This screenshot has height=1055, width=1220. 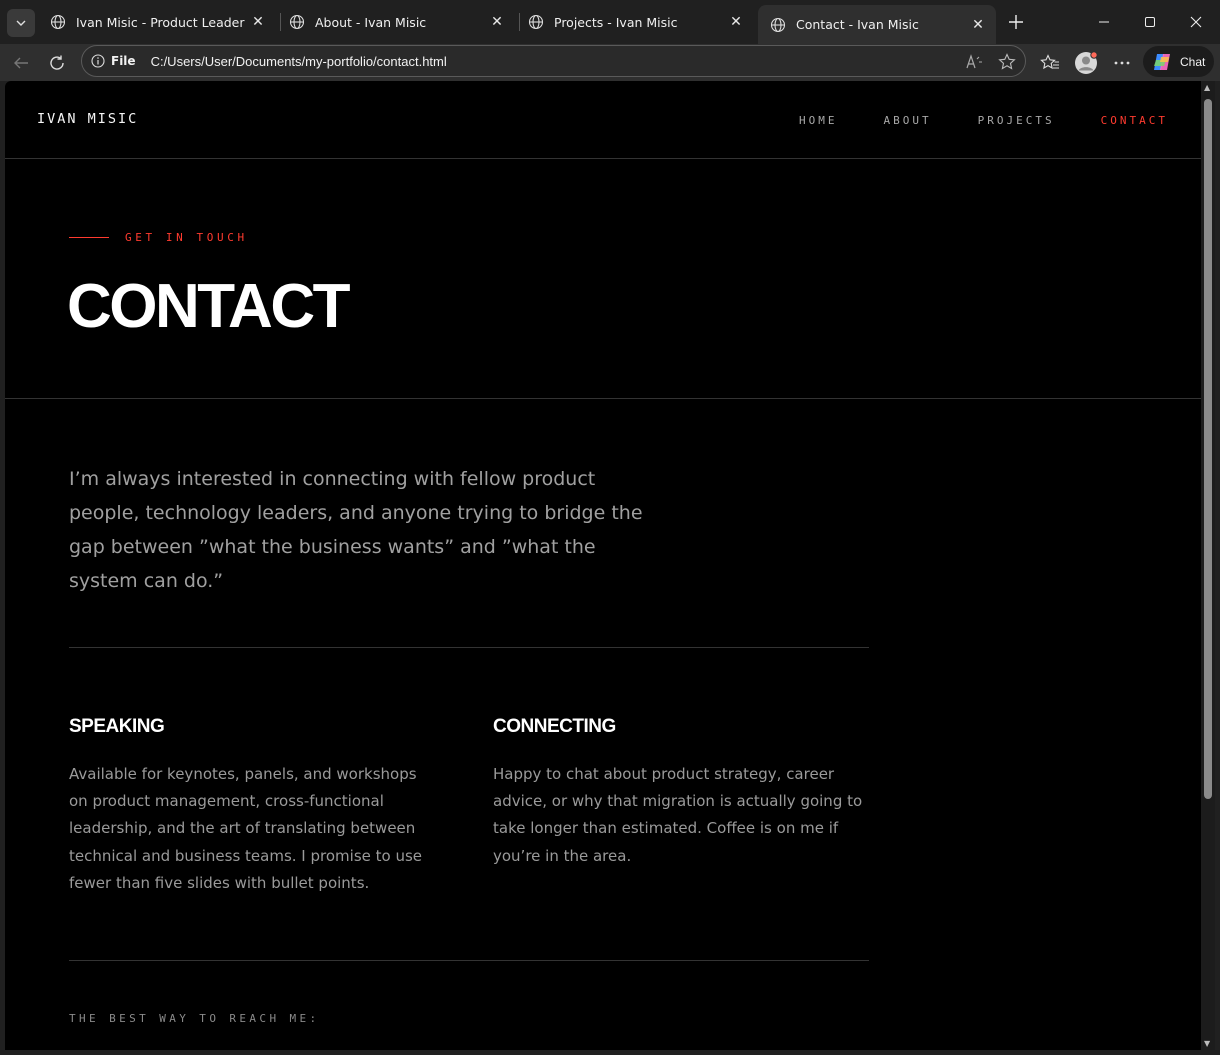 I want to click on tab-list-icon, so click(x=21, y=23).